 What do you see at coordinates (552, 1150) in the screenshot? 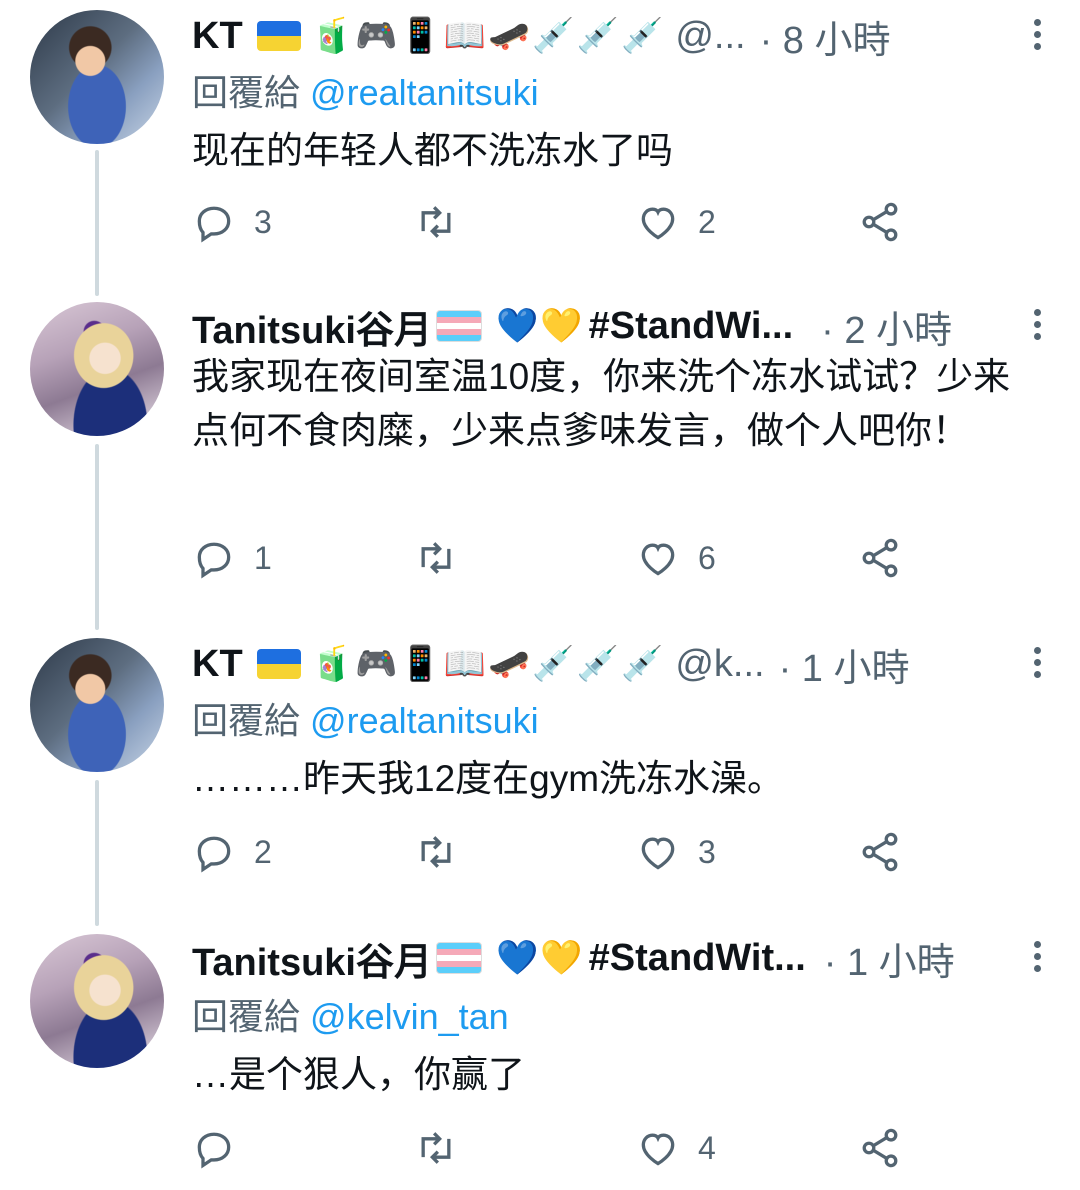
I see `action-bar: 4` at bounding box center [552, 1150].